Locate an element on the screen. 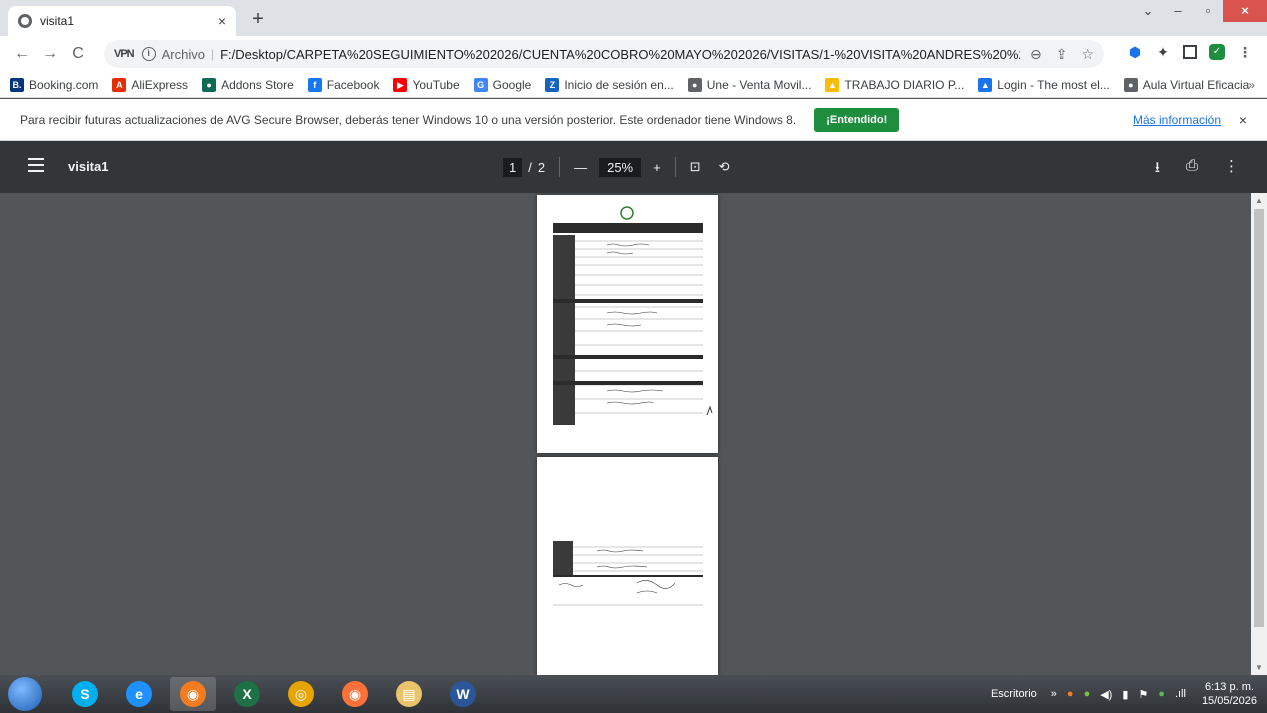 The width and height of the screenshot is (1267, 713). print-icon: ⎙ is located at coordinates (1192, 169).